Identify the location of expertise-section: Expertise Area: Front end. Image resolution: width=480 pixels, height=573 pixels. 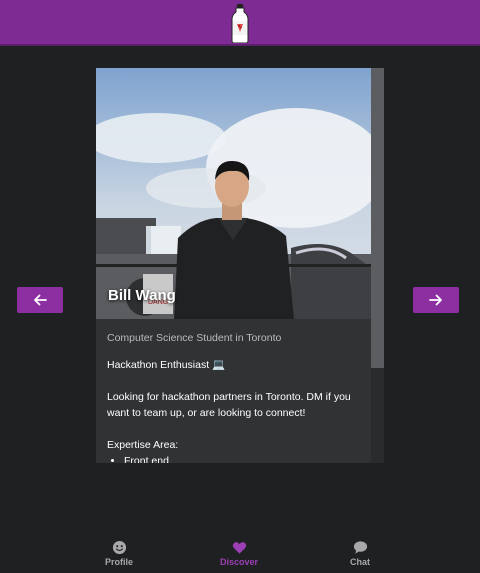
(233, 450).